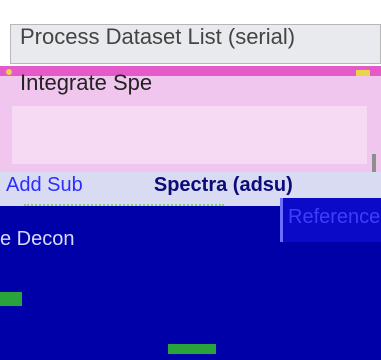 This screenshot has height=360, width=381. I want to click on integrate-spectra-label: Integrate Spe, so click(86, 82).